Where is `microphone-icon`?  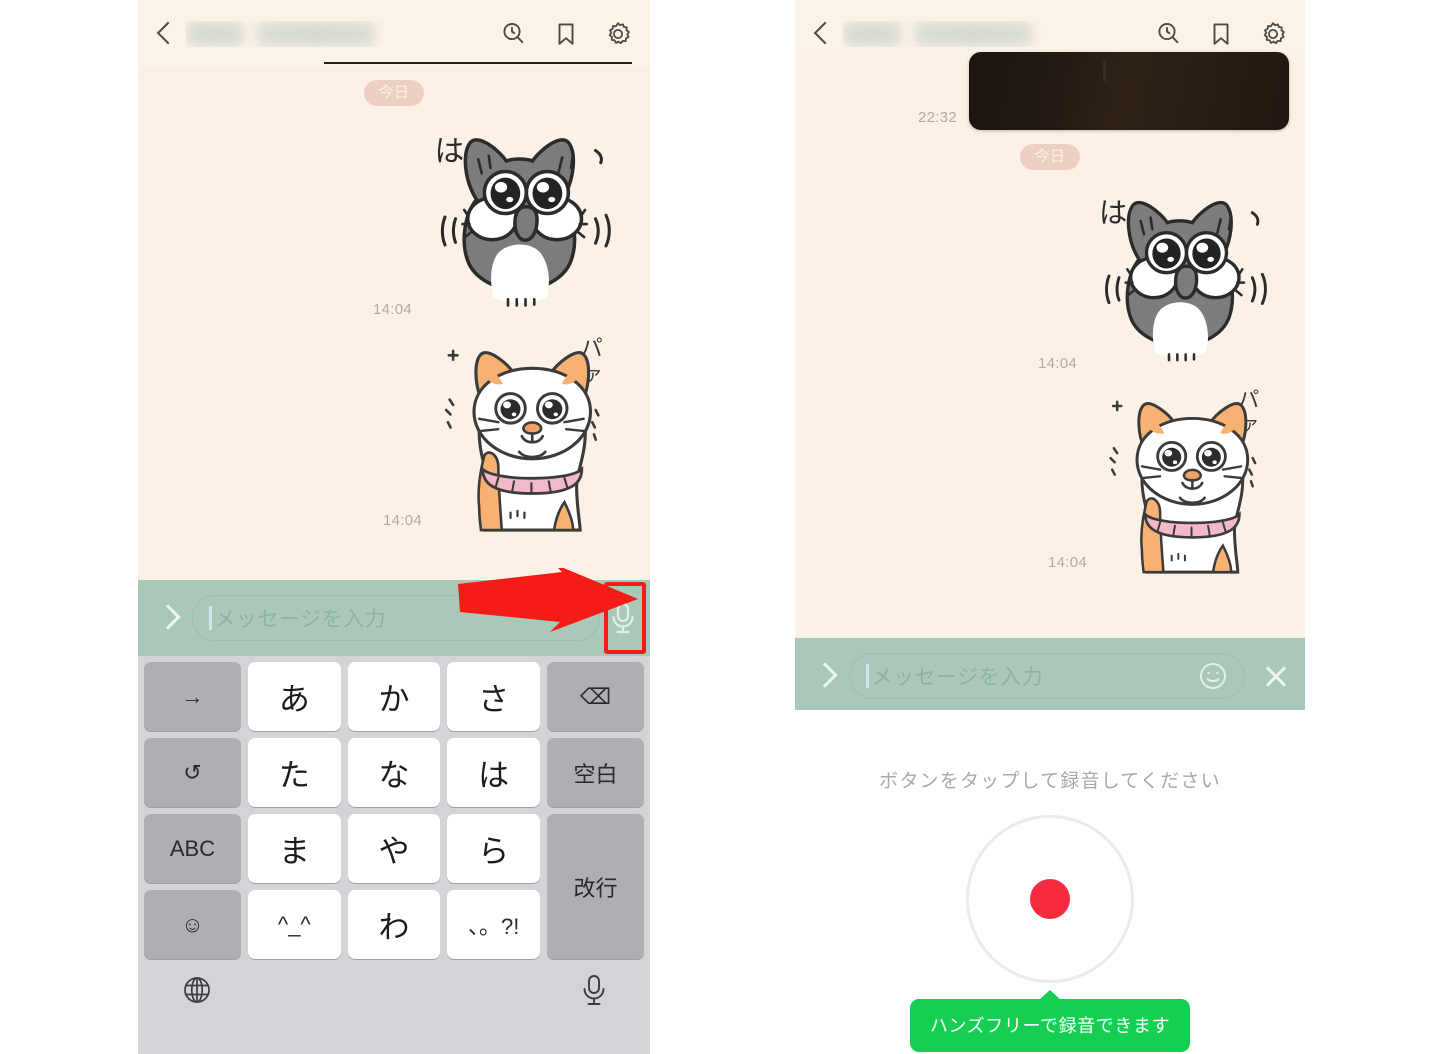 microphone-icon is located at coordinates (594, 990).